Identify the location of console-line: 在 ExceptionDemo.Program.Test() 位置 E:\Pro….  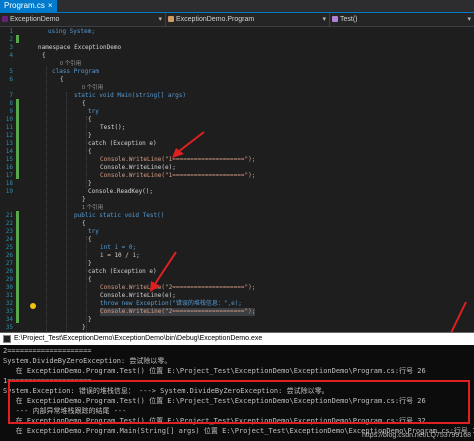
(214, 371).